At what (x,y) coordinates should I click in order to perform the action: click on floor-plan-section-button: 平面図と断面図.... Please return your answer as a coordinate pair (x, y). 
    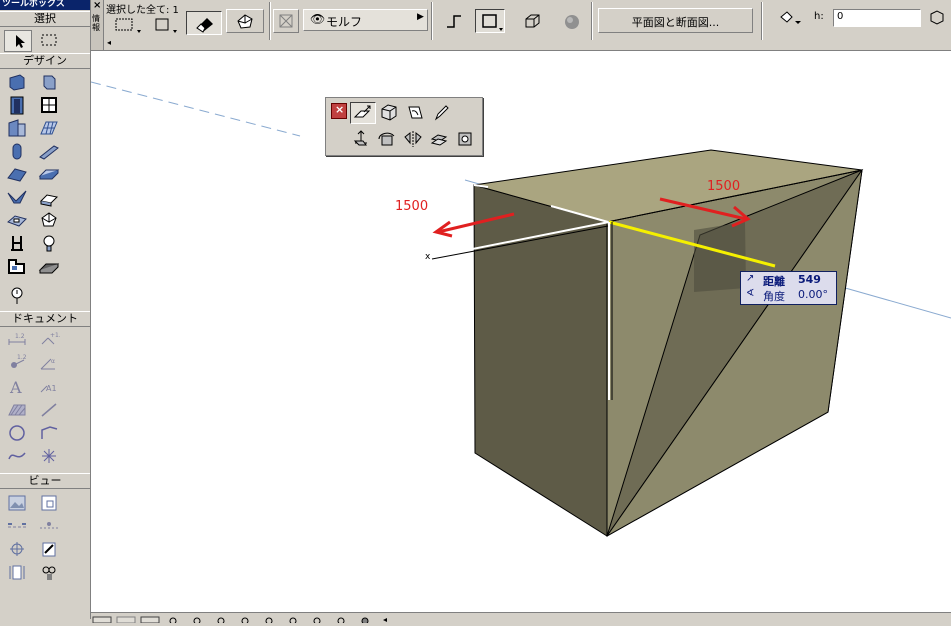
    Looking at the image, I should click on (675, 20).